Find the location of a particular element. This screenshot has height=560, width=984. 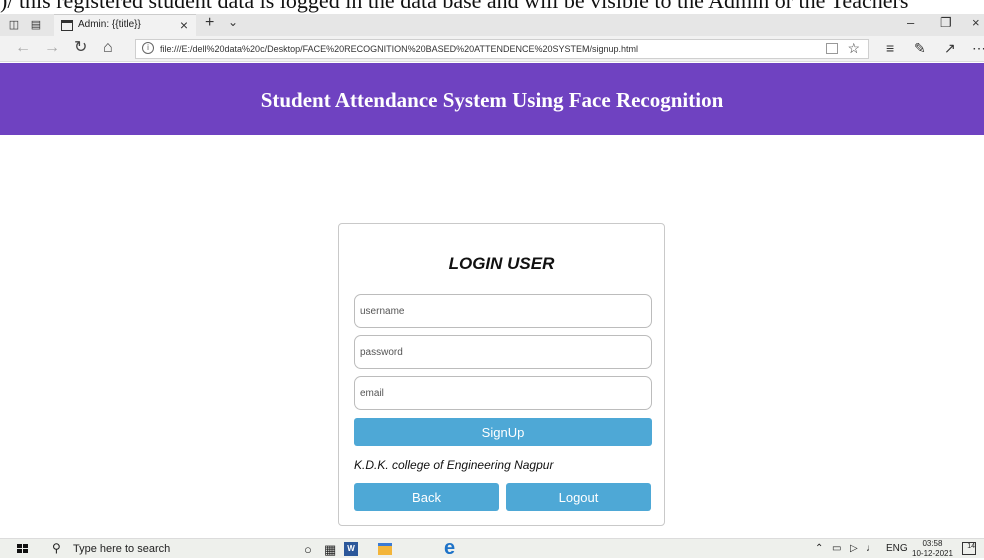

windows-start-icon is located at coordinates (23, 549).